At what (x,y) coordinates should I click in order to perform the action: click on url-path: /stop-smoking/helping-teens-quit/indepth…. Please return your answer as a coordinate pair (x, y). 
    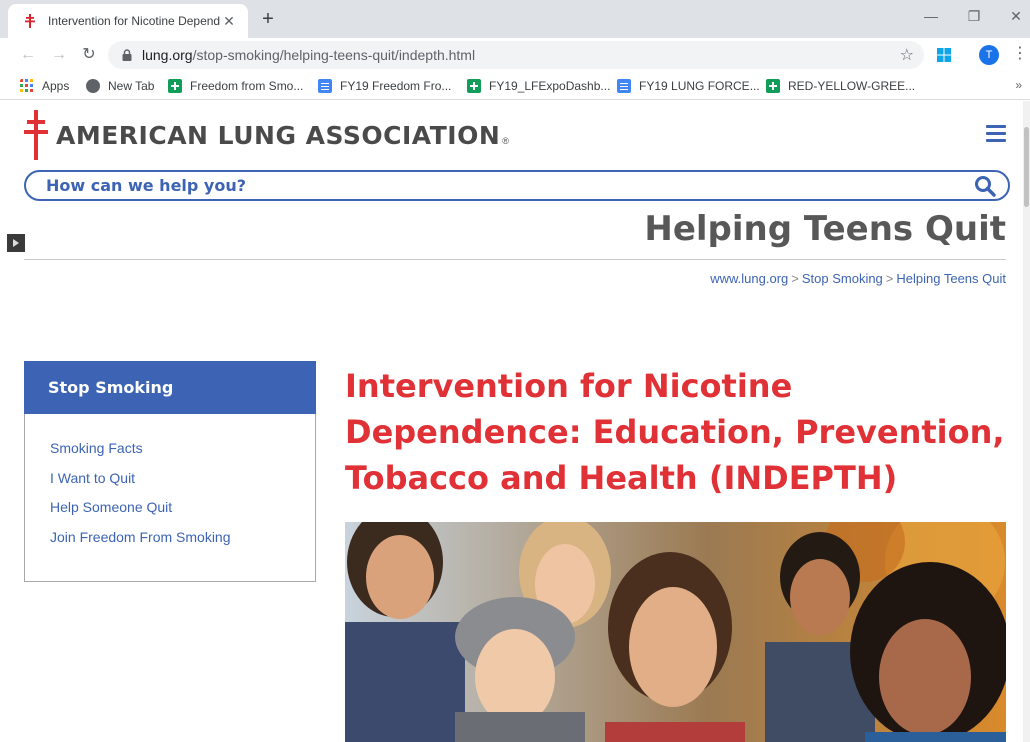
    Looking at the image, I should click on (334, 55).